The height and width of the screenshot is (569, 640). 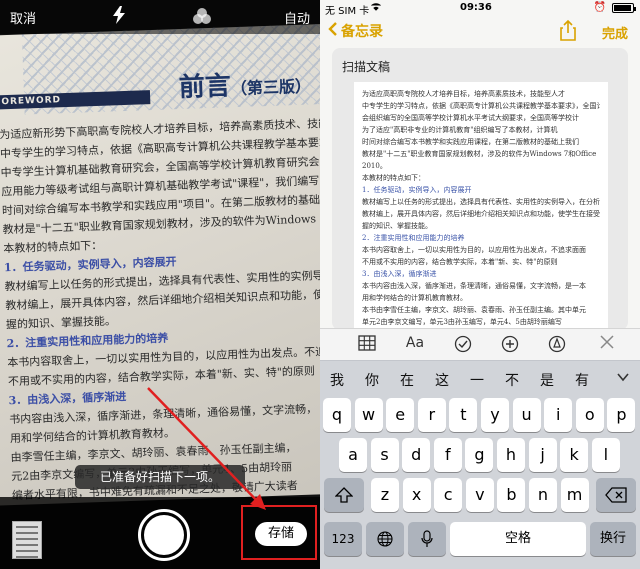 What do you see at coordinates (463, 415) in the screenshot?
I see `key-t: t` at bounding box center [463, 415].